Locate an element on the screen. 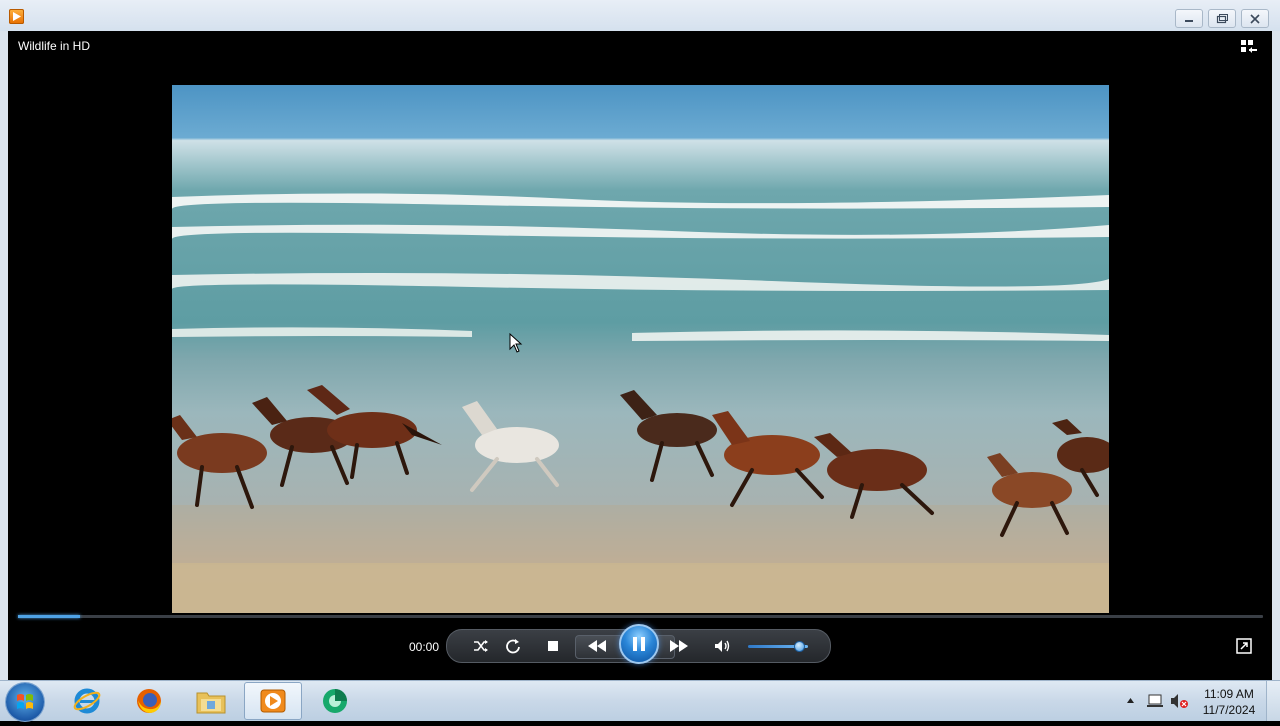  horse-herd is located at coordinates (640, 446).